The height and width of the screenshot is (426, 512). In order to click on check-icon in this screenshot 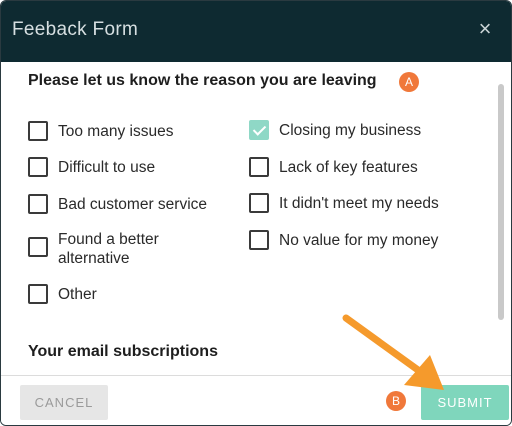, I will do `click(259, 130)`.